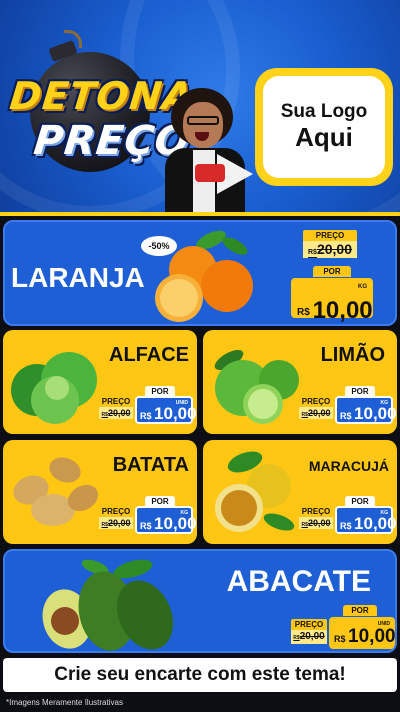  I want to click on leaf, so click(279, 522).